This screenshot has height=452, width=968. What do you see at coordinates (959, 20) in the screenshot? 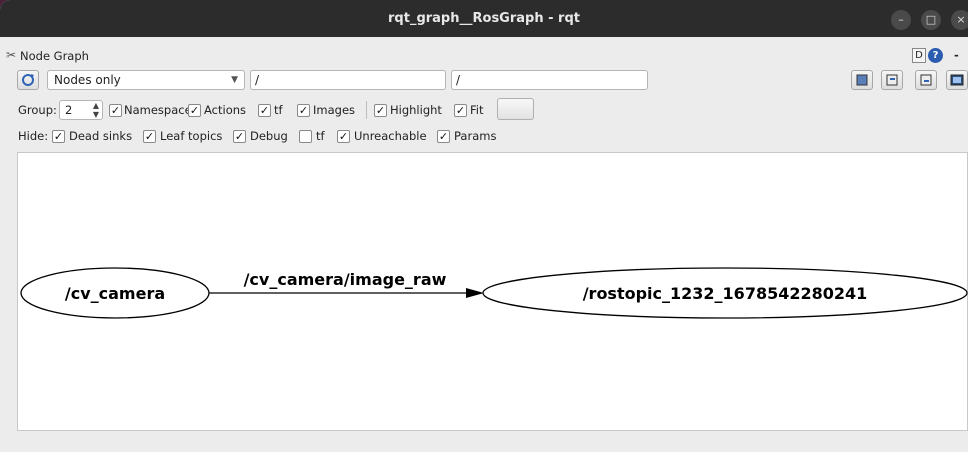
I see `close-button: ×` at bounding box center [959, 20].